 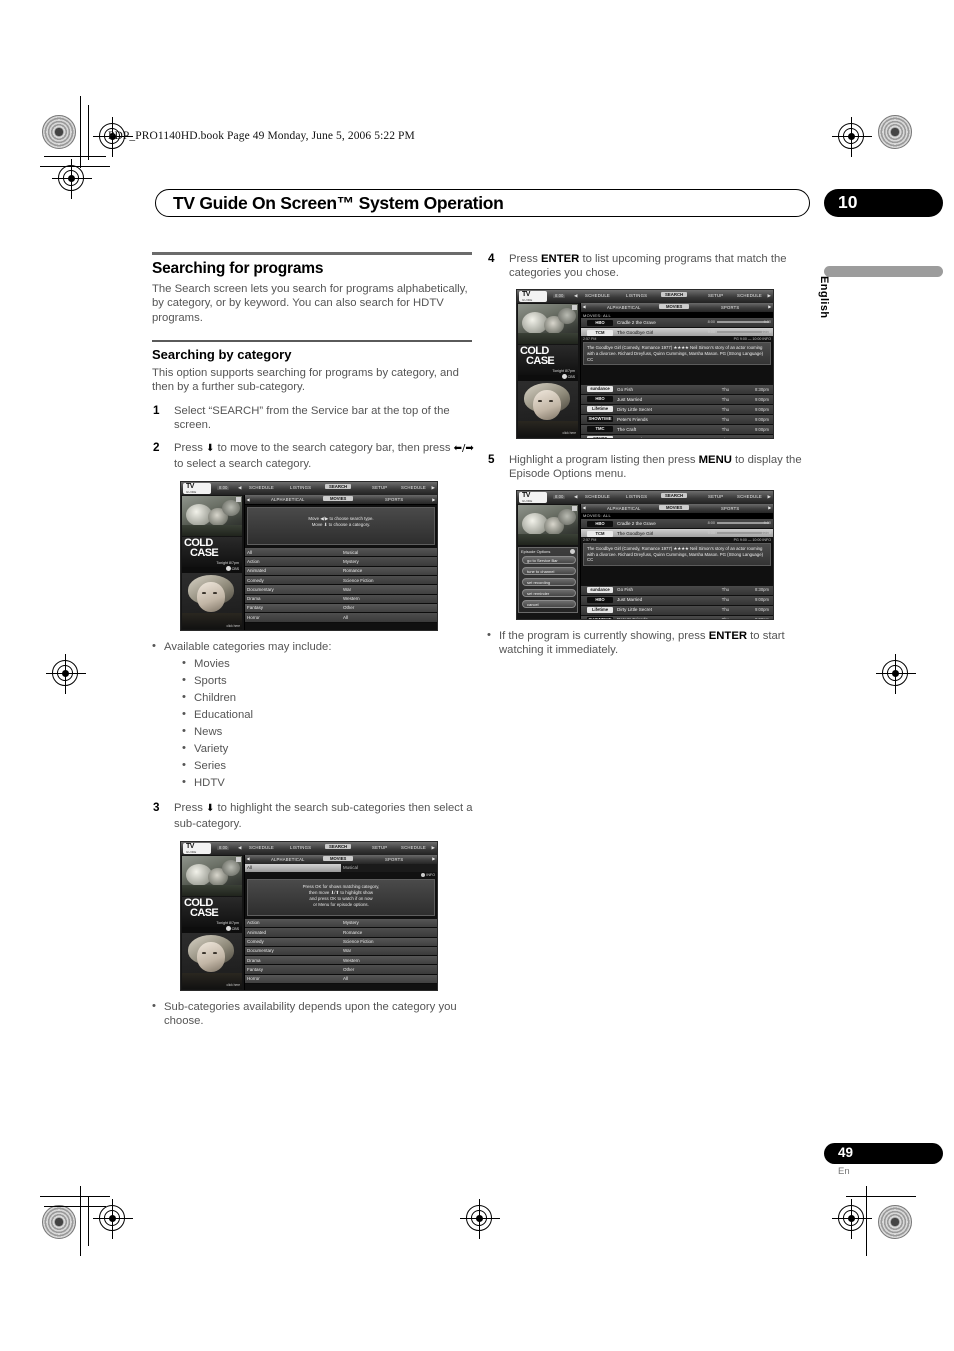 I want to click on episode-option-go-to-service-bar: go to Service Bar, so click(x=549, y=559).